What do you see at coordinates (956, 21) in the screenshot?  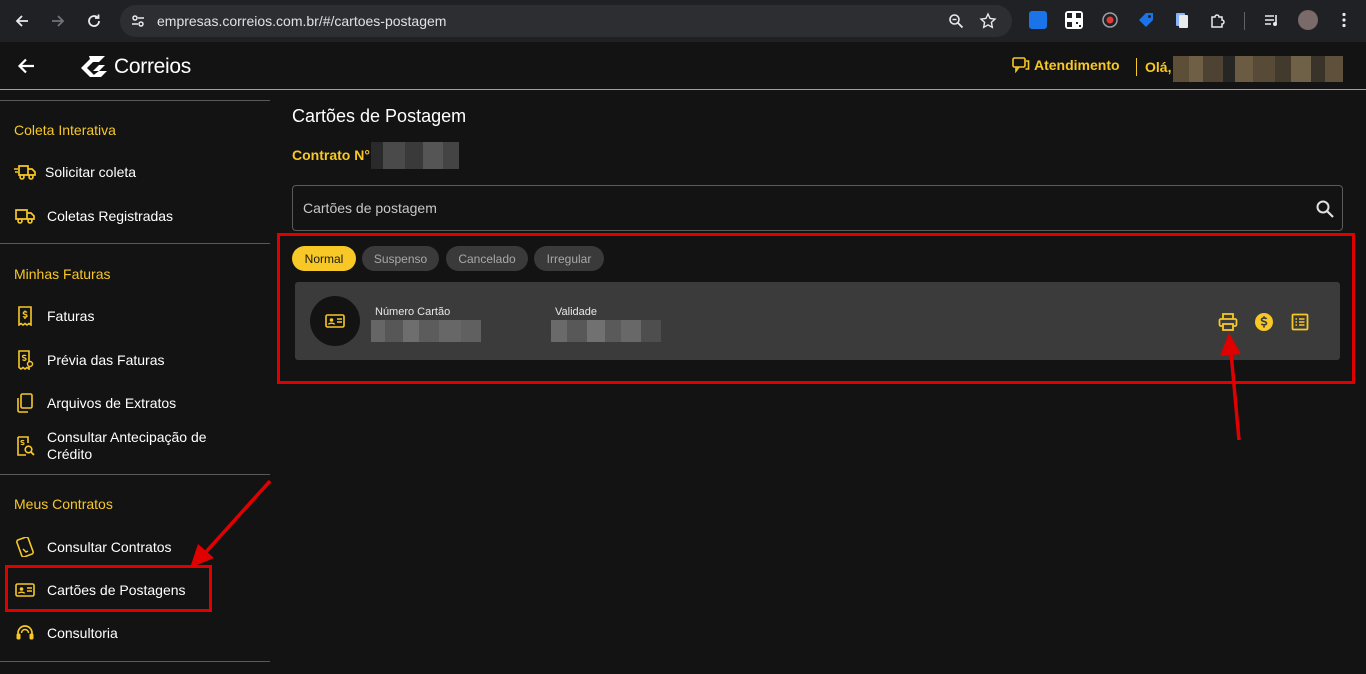 I see `zoom-icon` at bounding box center [956, 21].